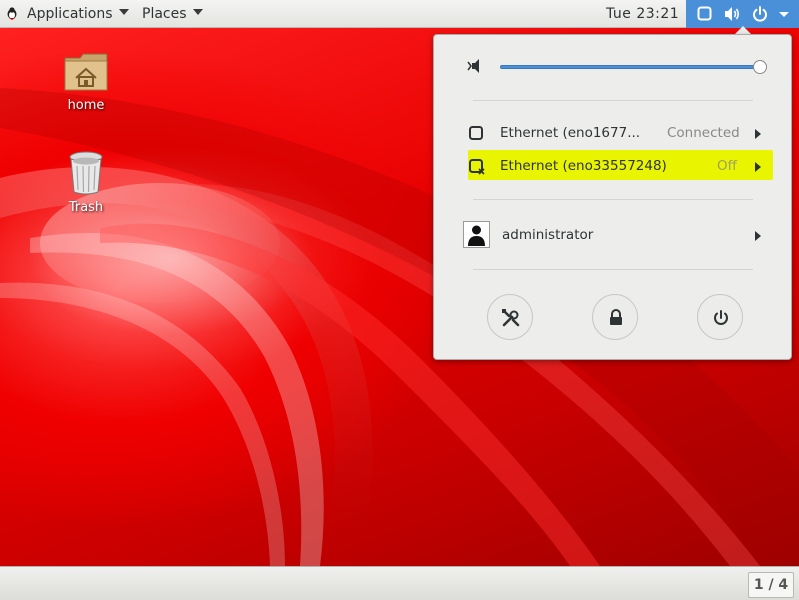 The image size is (799, 600). I want to click on lock-screen-button, so click(615, 317).